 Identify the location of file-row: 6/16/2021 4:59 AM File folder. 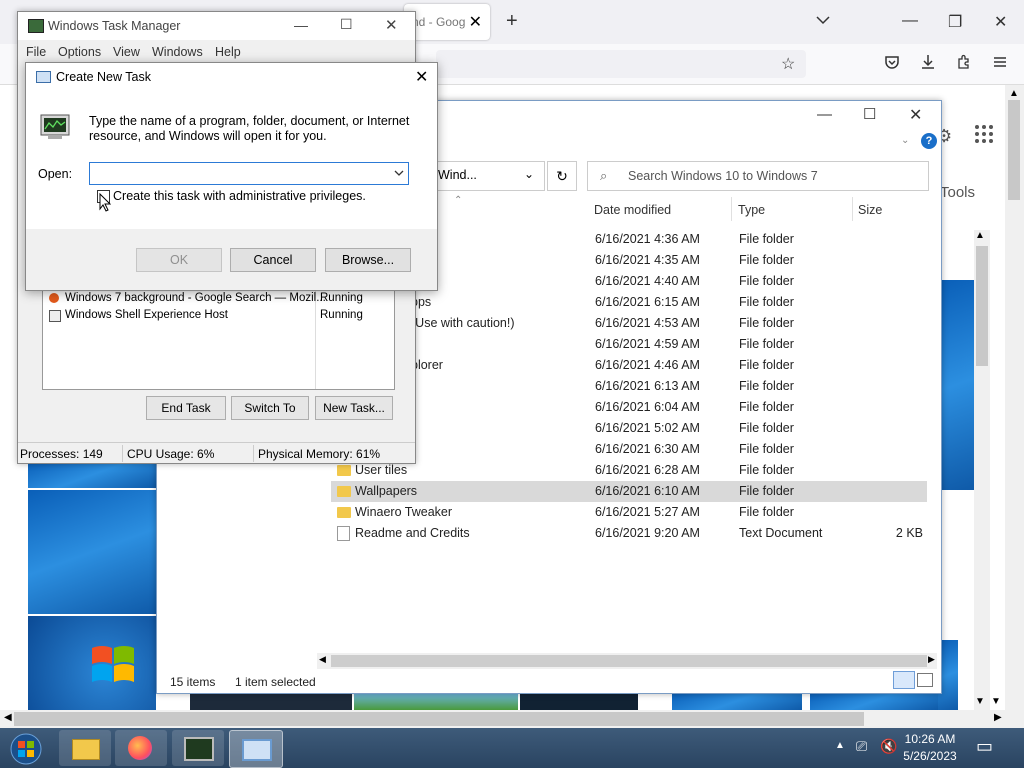
(629, 344).